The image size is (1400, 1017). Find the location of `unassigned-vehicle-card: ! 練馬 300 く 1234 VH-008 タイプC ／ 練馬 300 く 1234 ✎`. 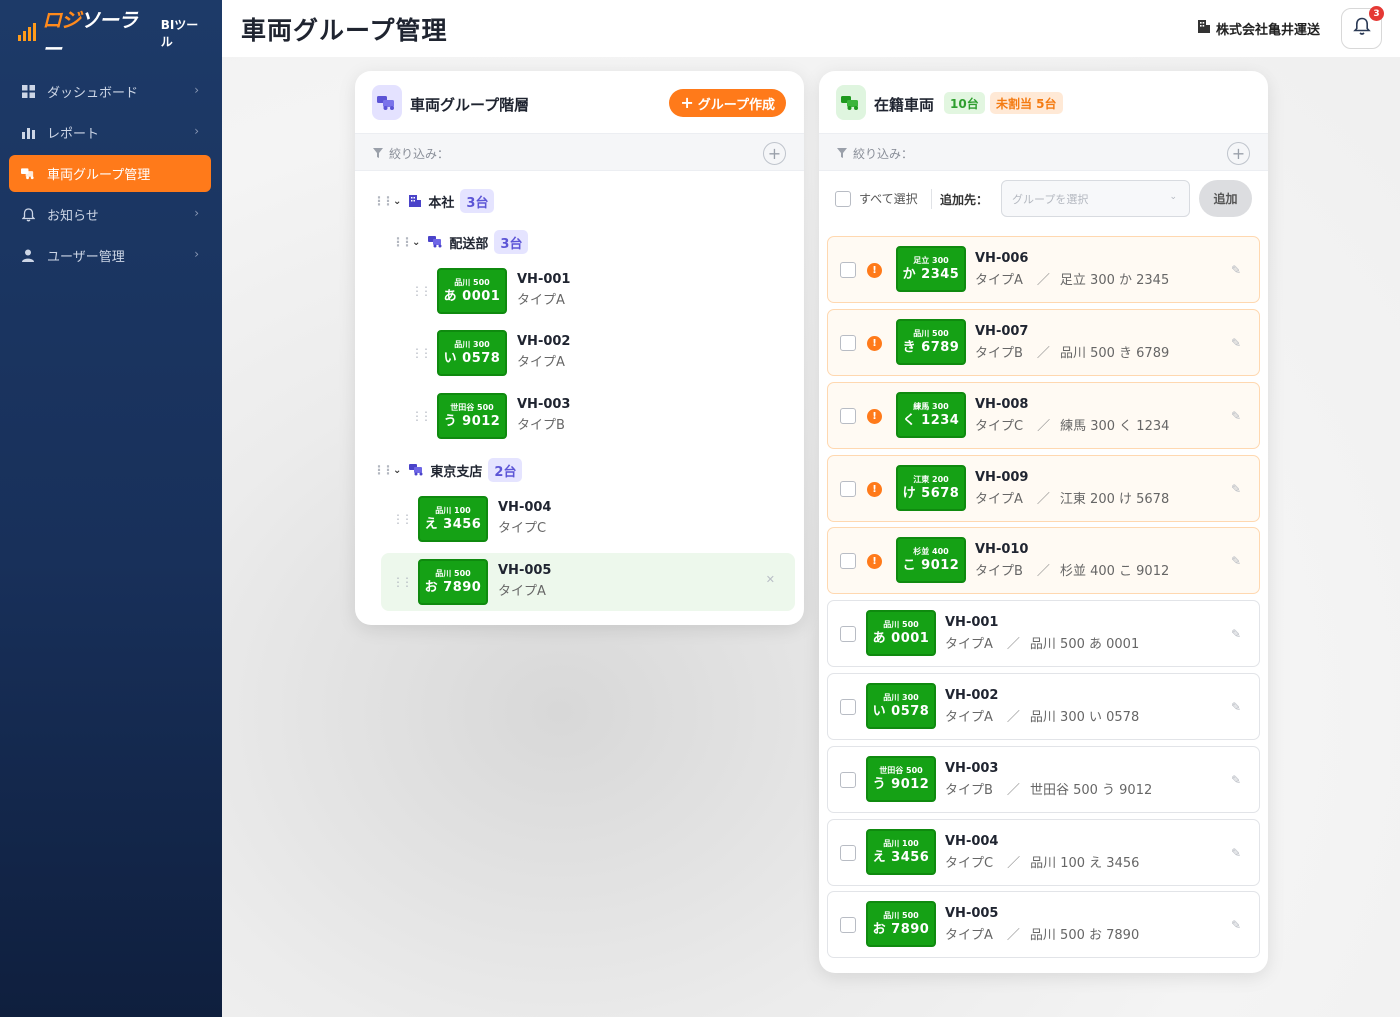

unassigned-vehicle-card: ! 練馬 300 く 1234 VH-008 タイプC ／ 練馬 300 く 1234 ✎ is located at coordinates (1043, 415).